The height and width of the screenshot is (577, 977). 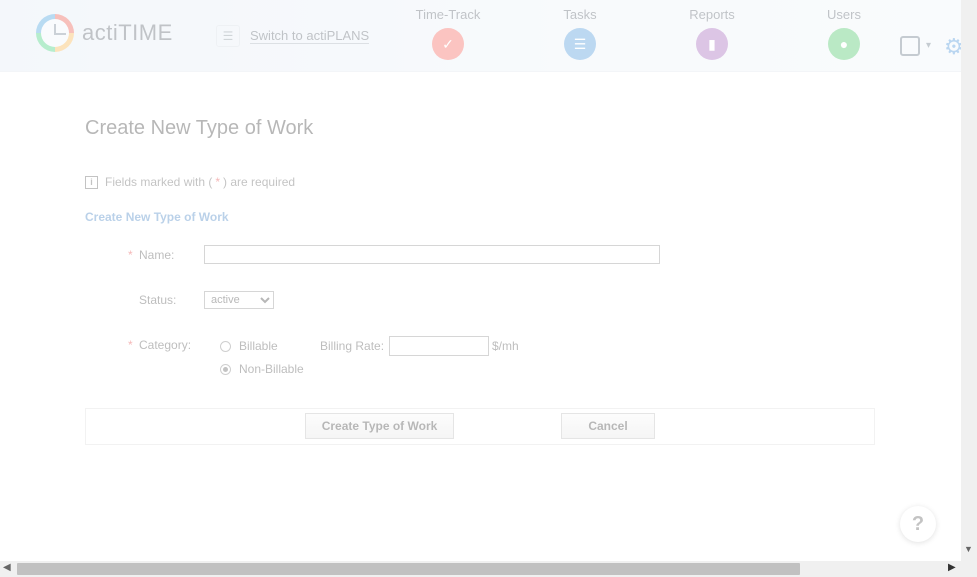 I want to click on switch-app-icon: ☰, so click(x=228, y=36).